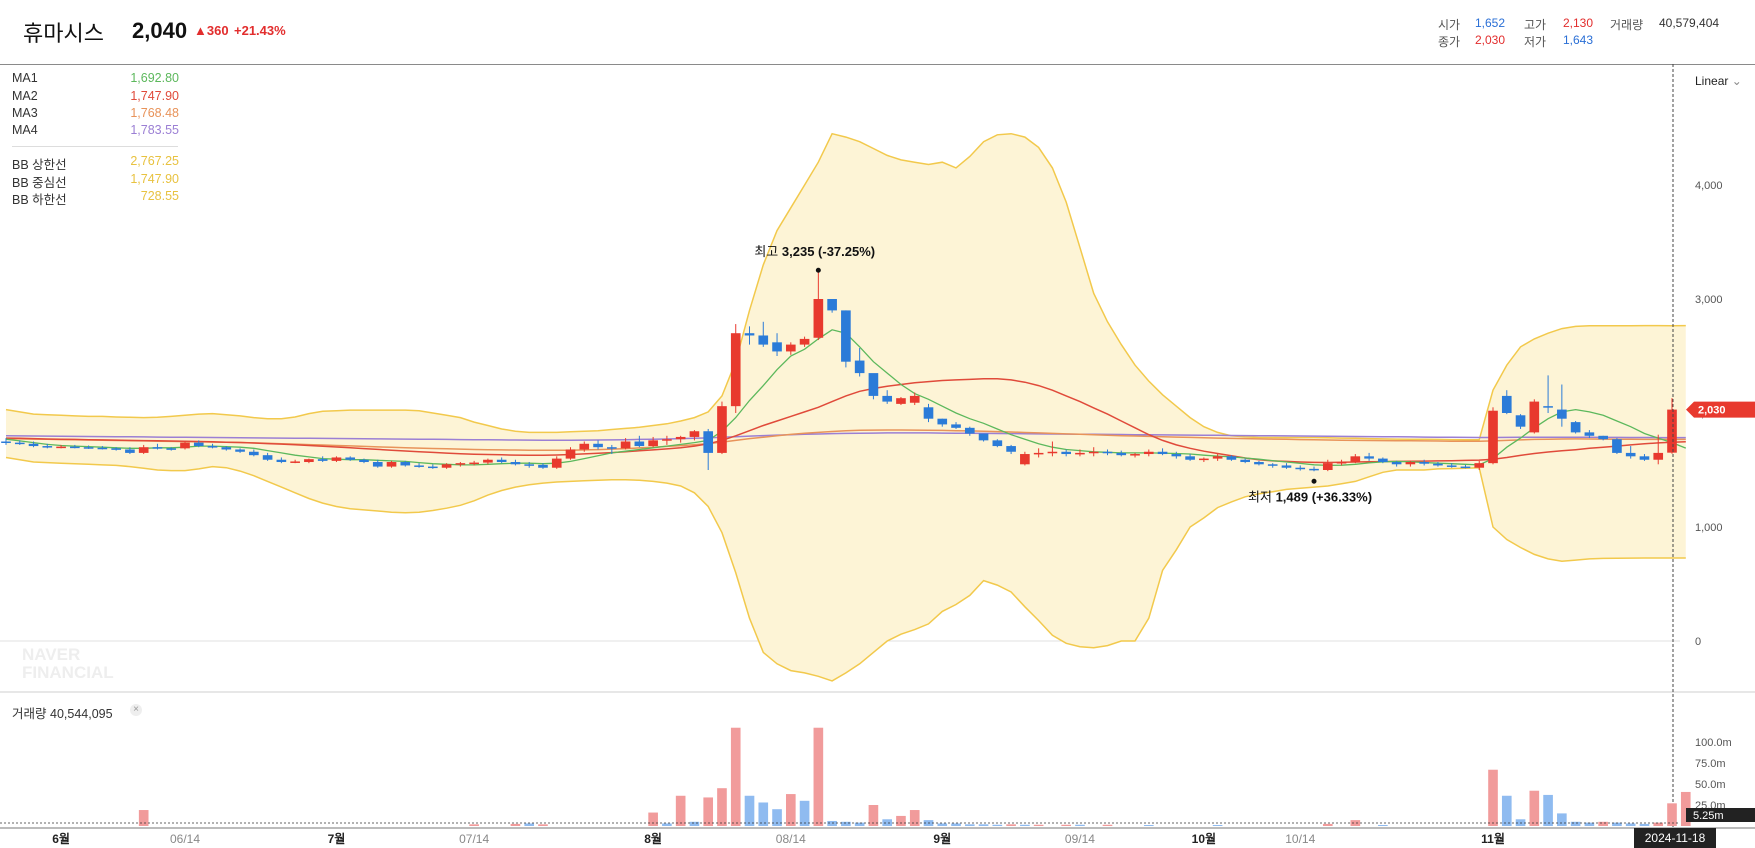  Describe the element at coordinates (1718, 81) in the screenshot. I see `scale-select: Linear ⌄` at that location.